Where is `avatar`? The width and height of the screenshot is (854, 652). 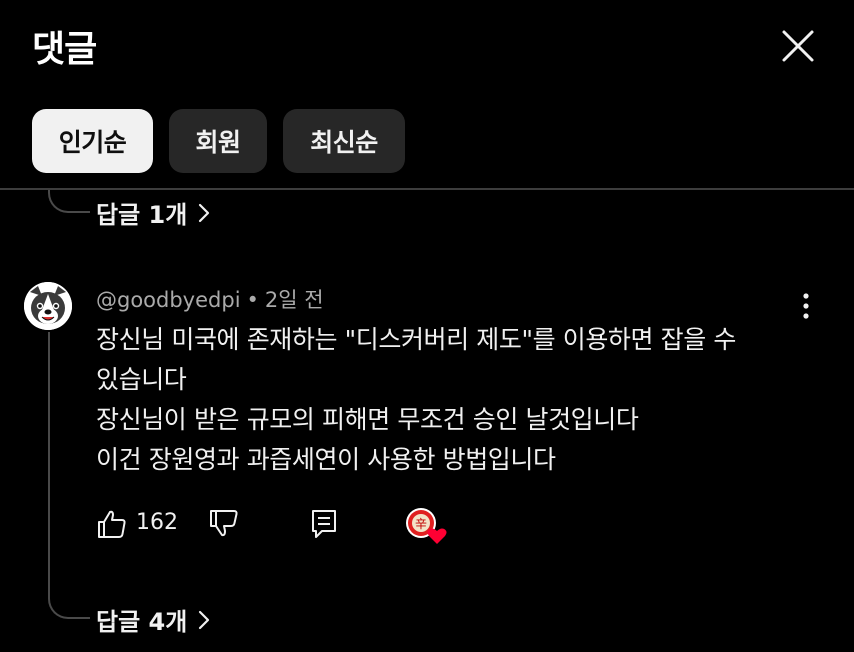
avatar is located at coordinates (48, 306).